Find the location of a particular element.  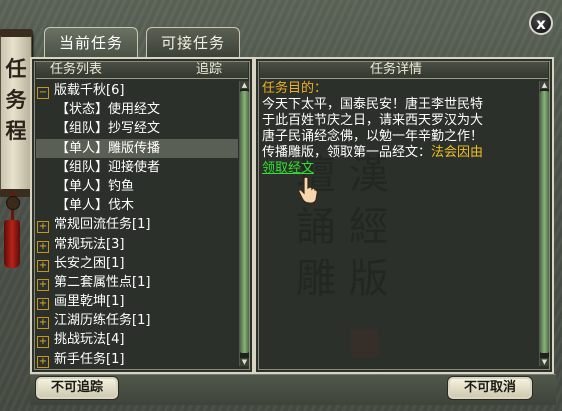

quest-group-label: 江湖历练任务[1] is located at coordinates (102, 321).